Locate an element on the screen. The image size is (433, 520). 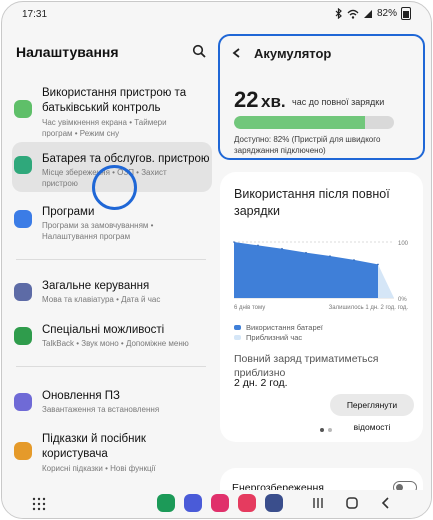
estimate-area is located at coordinates (386, 281).